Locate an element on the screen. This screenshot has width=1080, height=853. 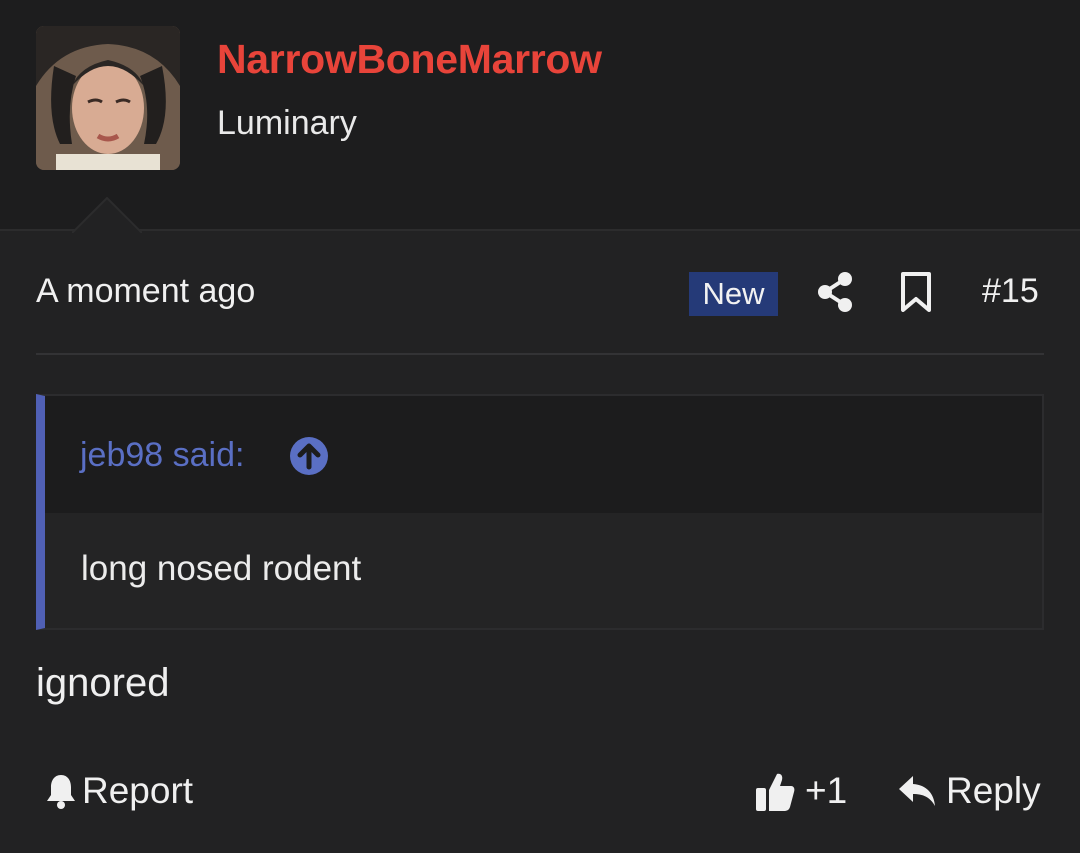
like-count: +1 is located at coordinates (826, 790).